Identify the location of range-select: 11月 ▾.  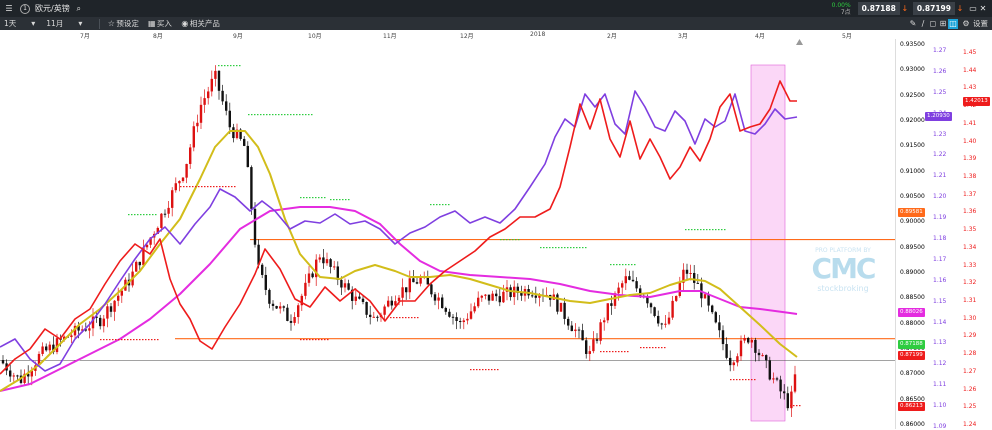
(65, 23).